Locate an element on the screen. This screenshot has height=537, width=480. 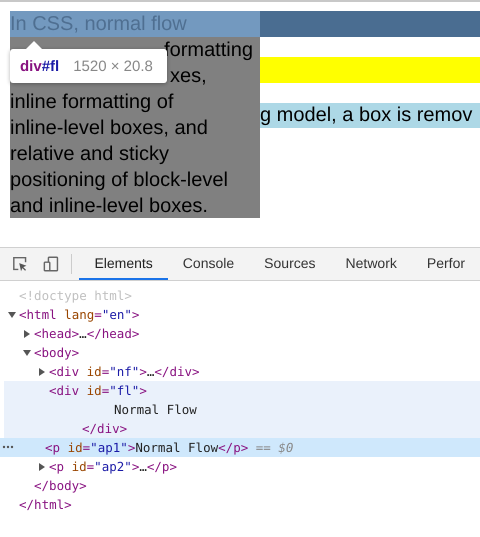
dom-node-markup: <body> is located at coordinates (57, 353).